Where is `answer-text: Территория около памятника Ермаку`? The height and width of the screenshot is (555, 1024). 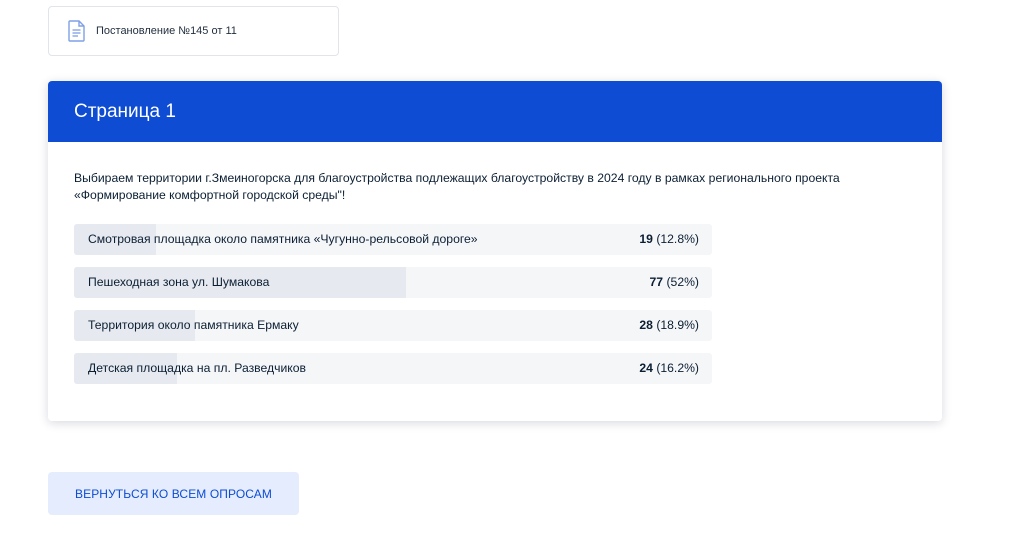 answer-text: Территория около памятника Ермаку is located at coordinates (193, 325).